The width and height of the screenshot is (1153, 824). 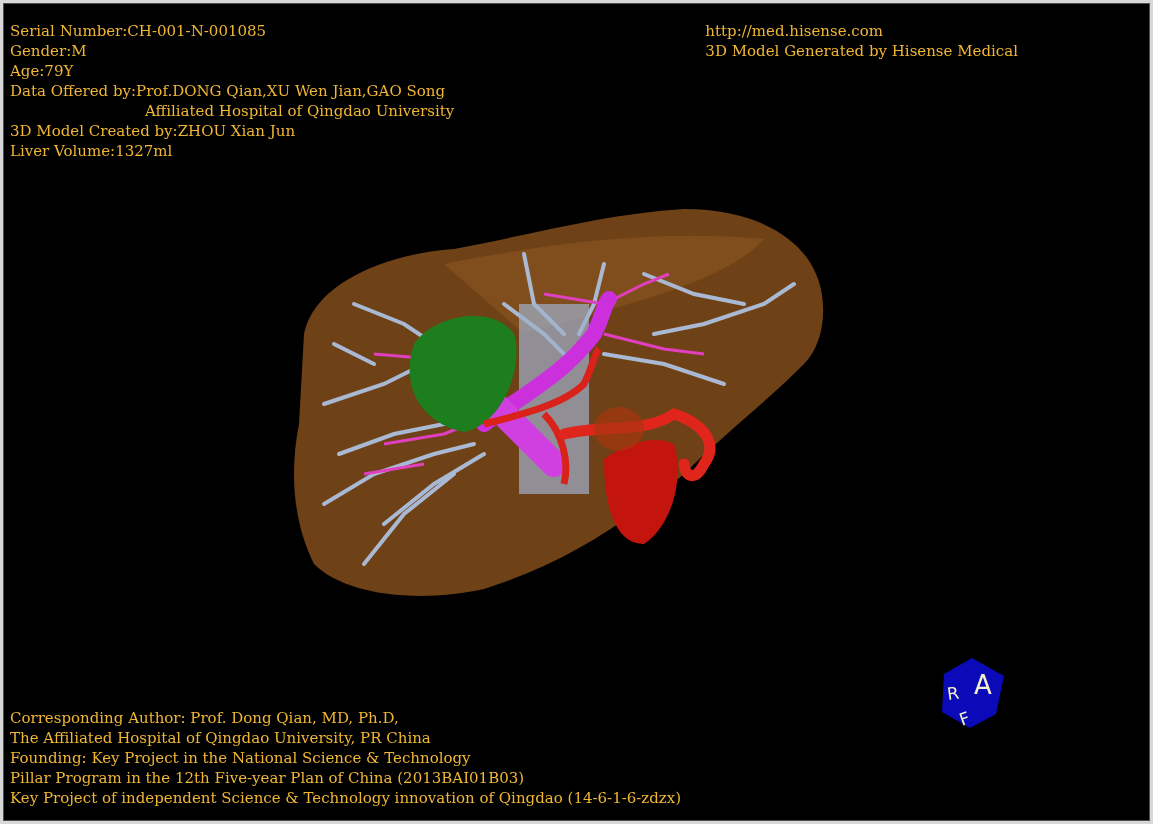 I want to click on info-text: Founding: Key Project in the National Science & Technology, so click(x=241, y=758).